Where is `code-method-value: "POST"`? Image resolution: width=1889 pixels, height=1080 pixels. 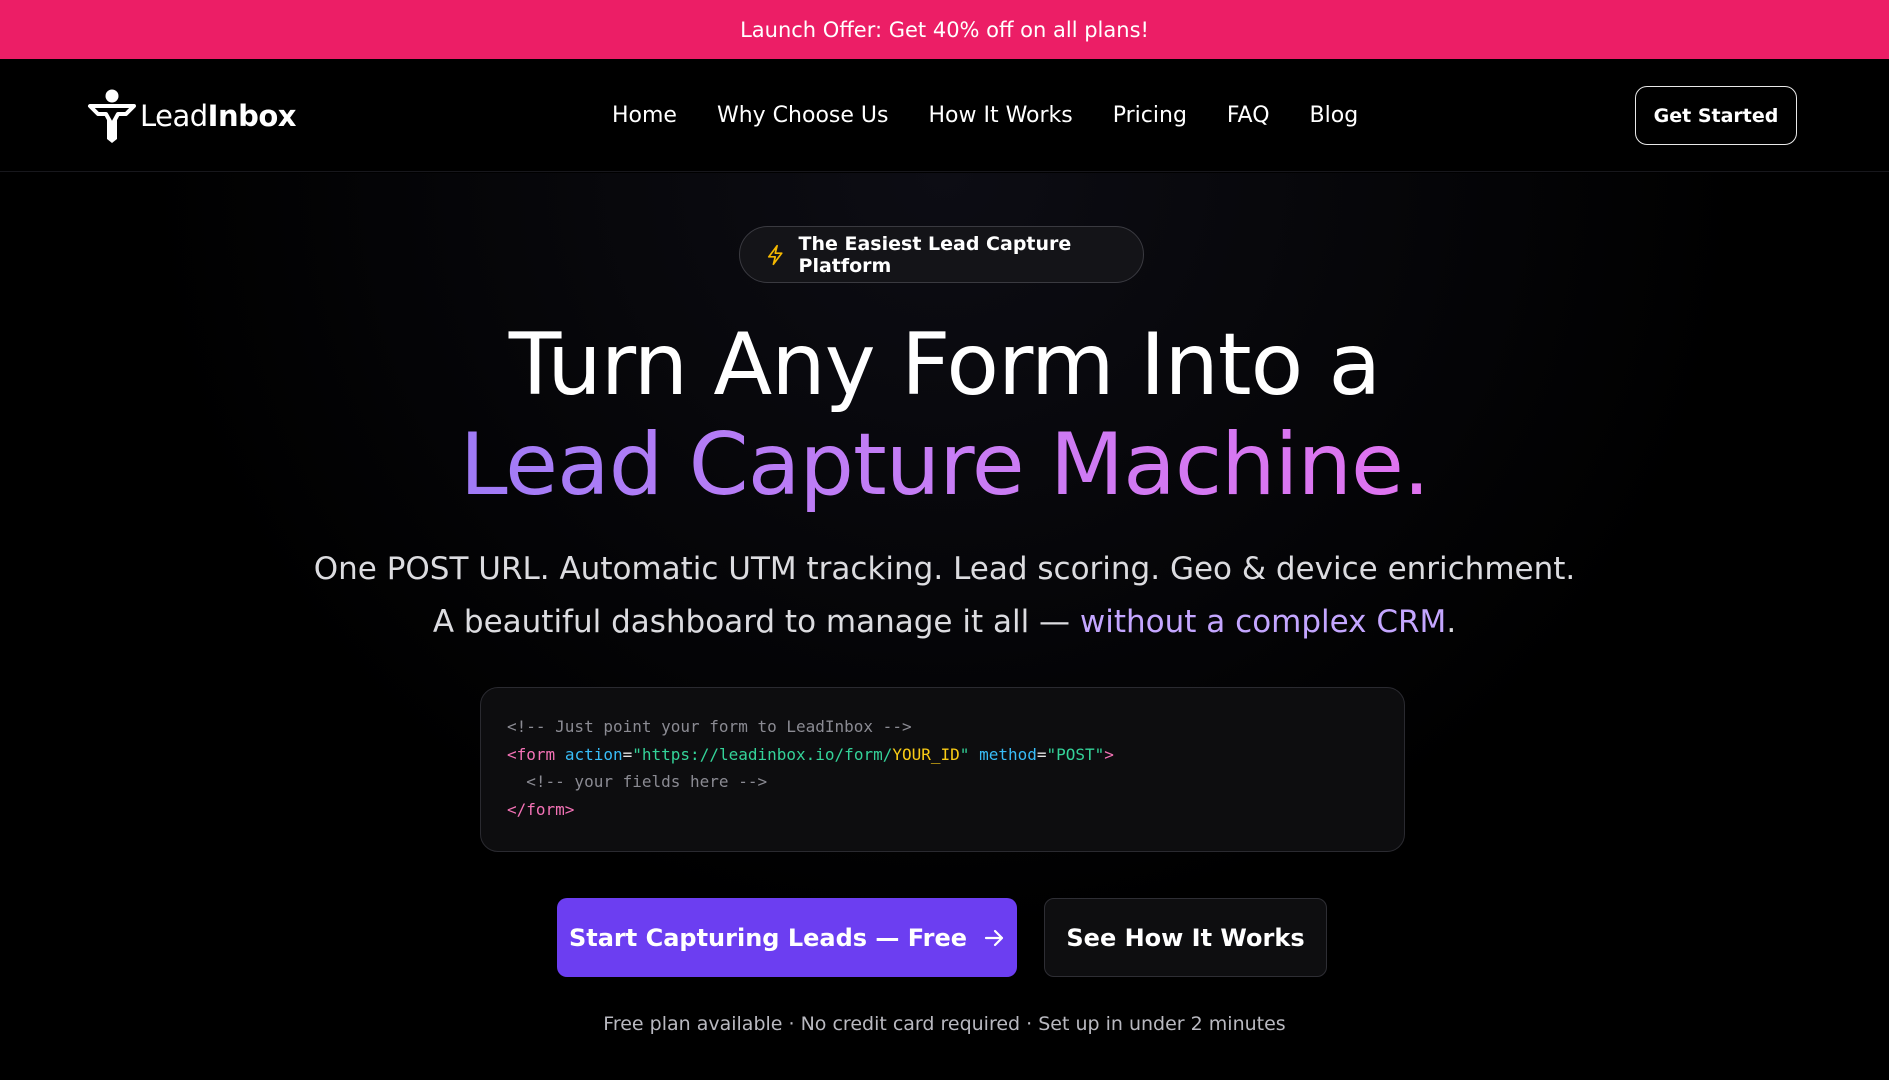
code-method-value: "POST" is located at coordinates (1075, 754).